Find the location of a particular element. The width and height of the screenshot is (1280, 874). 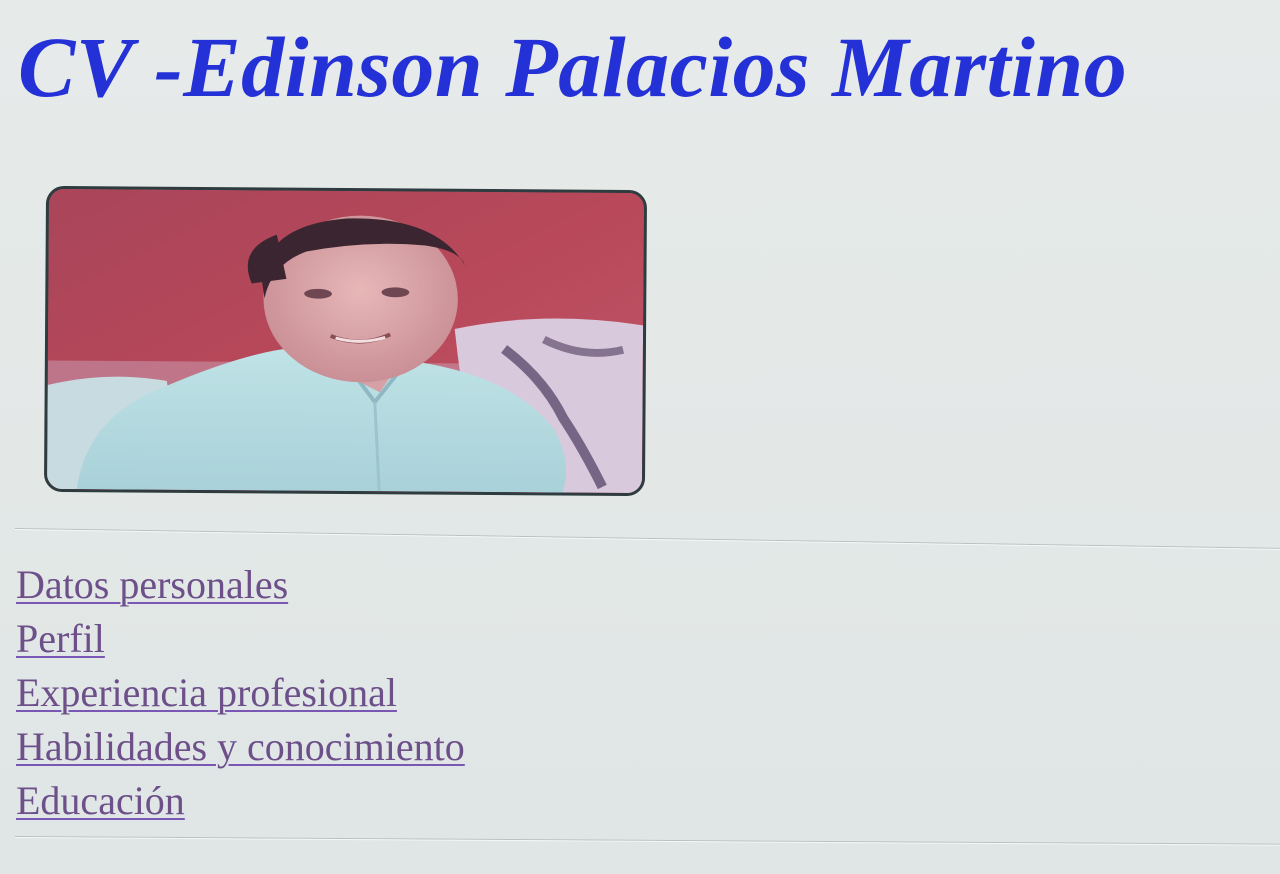

habilidades-link: Habilidades y conocimiento is located at coordinates (240, 746).